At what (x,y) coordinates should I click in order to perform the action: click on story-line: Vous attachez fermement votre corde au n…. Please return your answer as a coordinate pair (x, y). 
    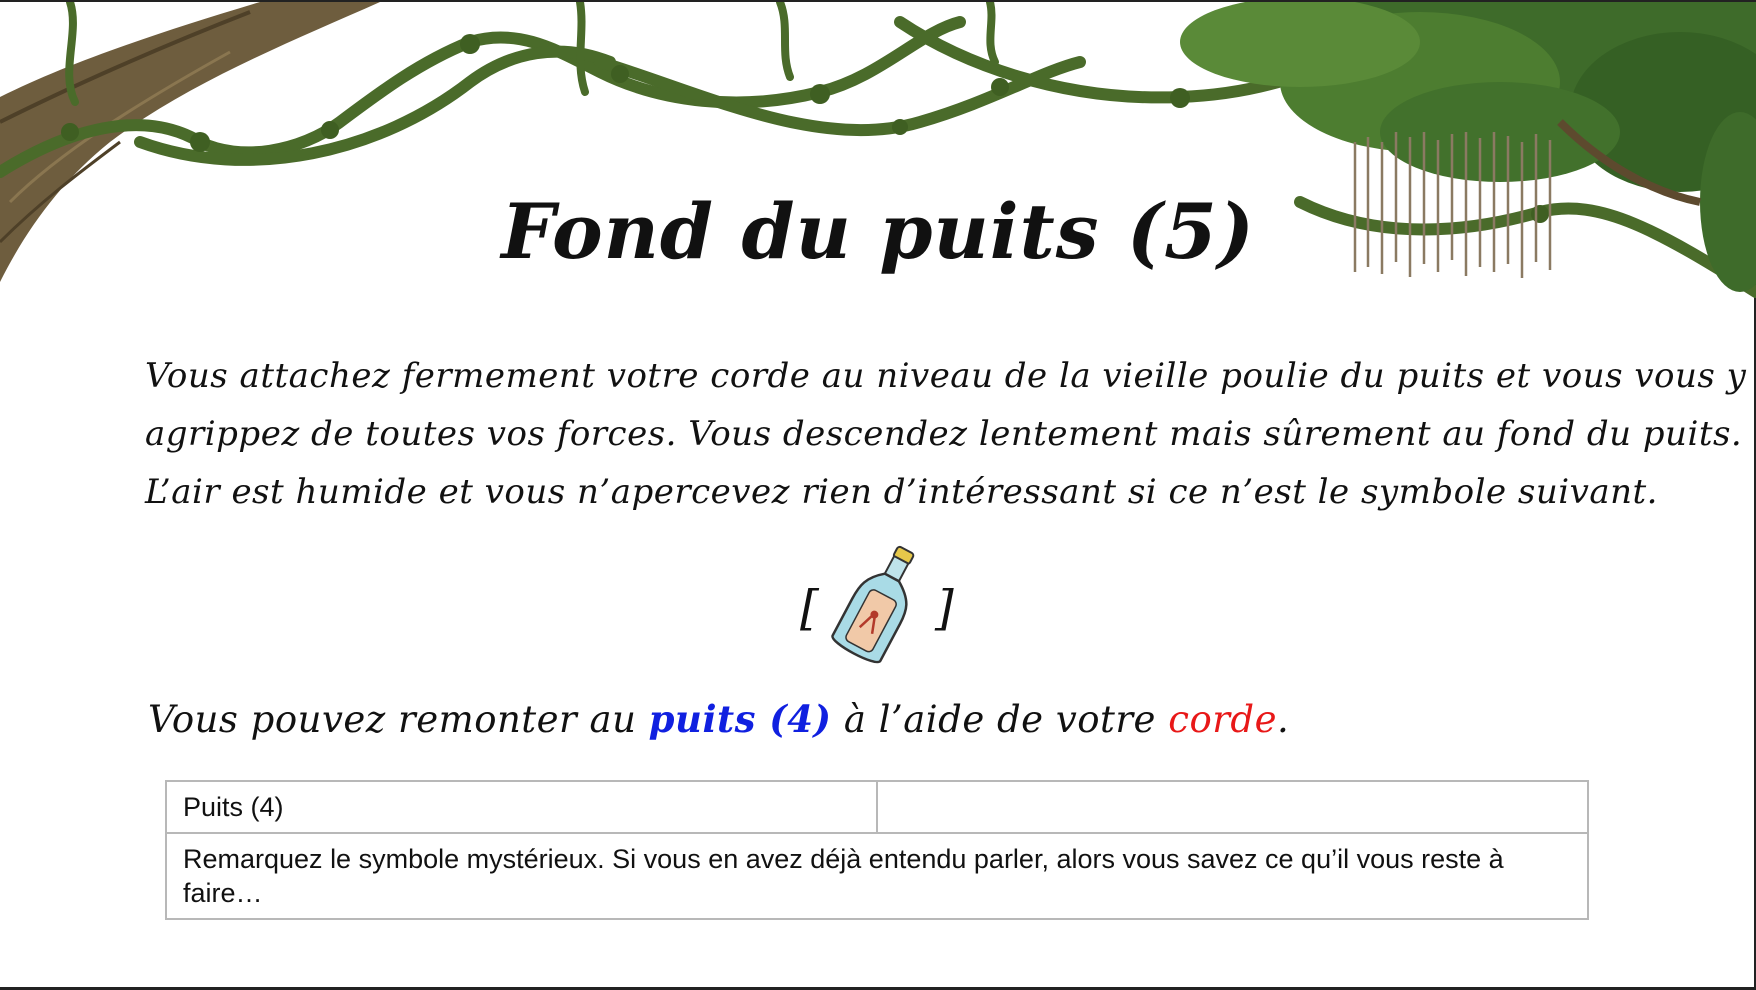
    Looking at the image, I should click on (946, 376).